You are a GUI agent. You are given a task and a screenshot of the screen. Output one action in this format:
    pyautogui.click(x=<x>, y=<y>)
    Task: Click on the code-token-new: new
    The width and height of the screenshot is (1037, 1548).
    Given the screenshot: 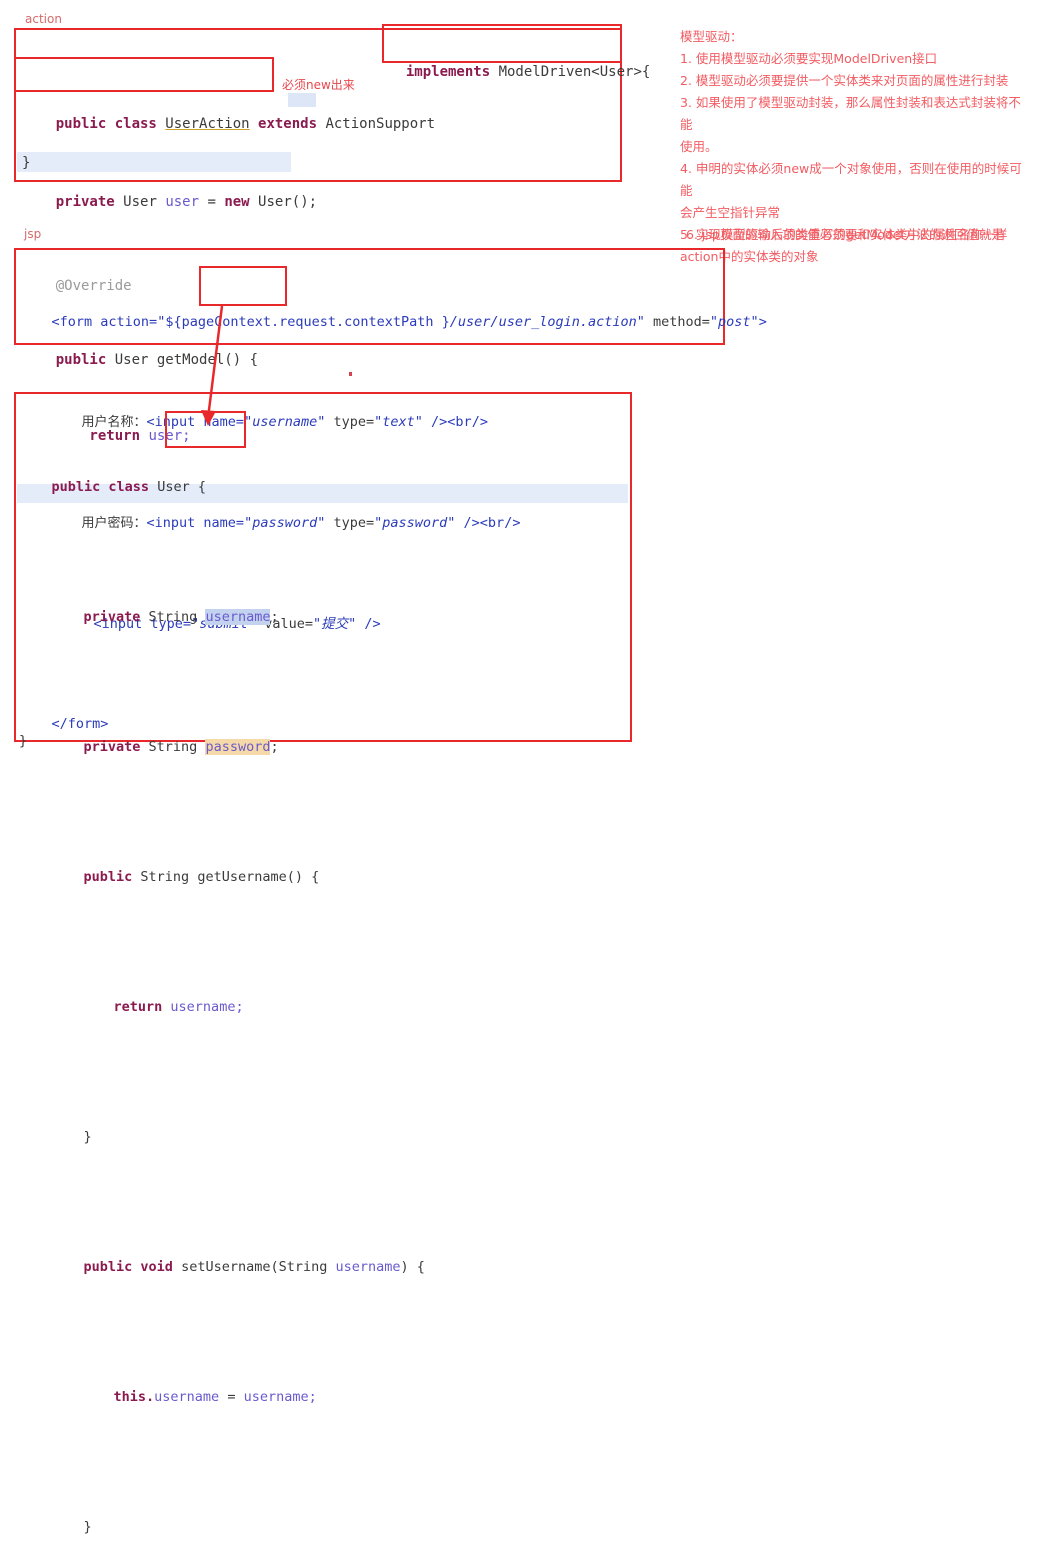 What is the action you would take?
    pyautogui.click(x=241, y=202)
    